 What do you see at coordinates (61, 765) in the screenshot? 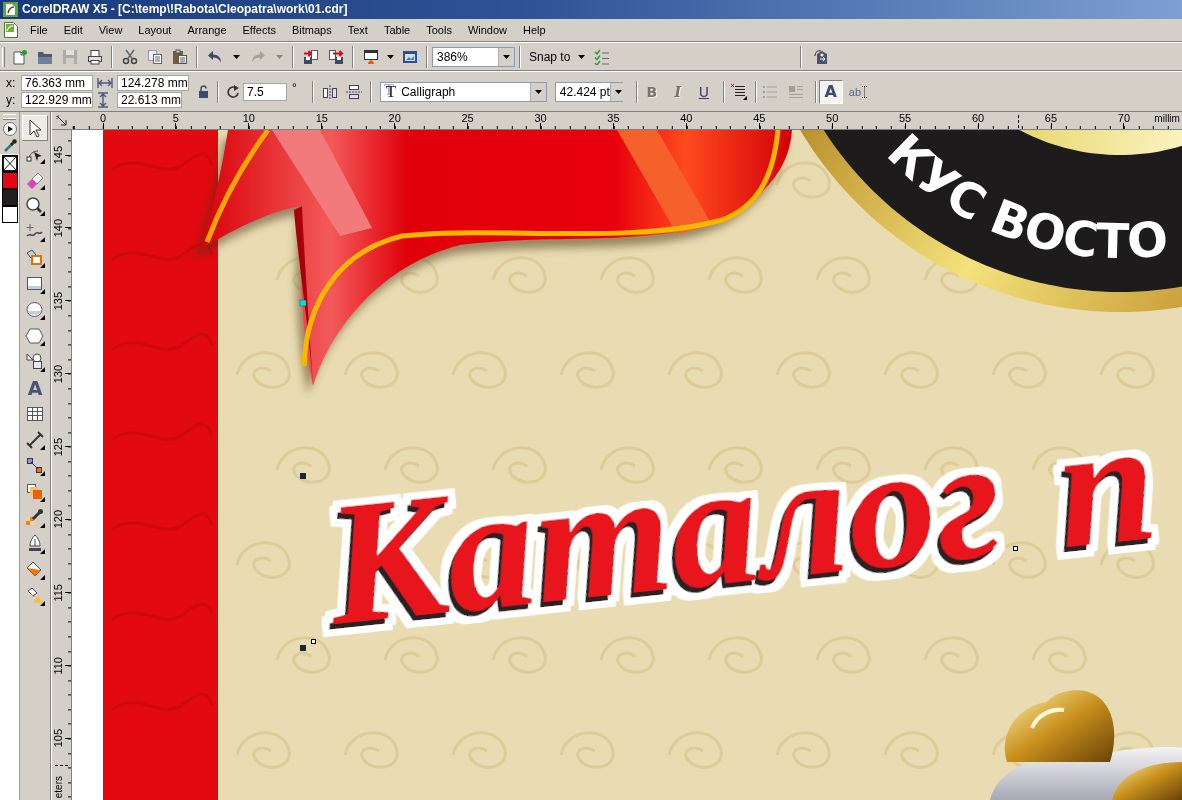
I see `cursor-position-mark` at bounding box center [61, 765].